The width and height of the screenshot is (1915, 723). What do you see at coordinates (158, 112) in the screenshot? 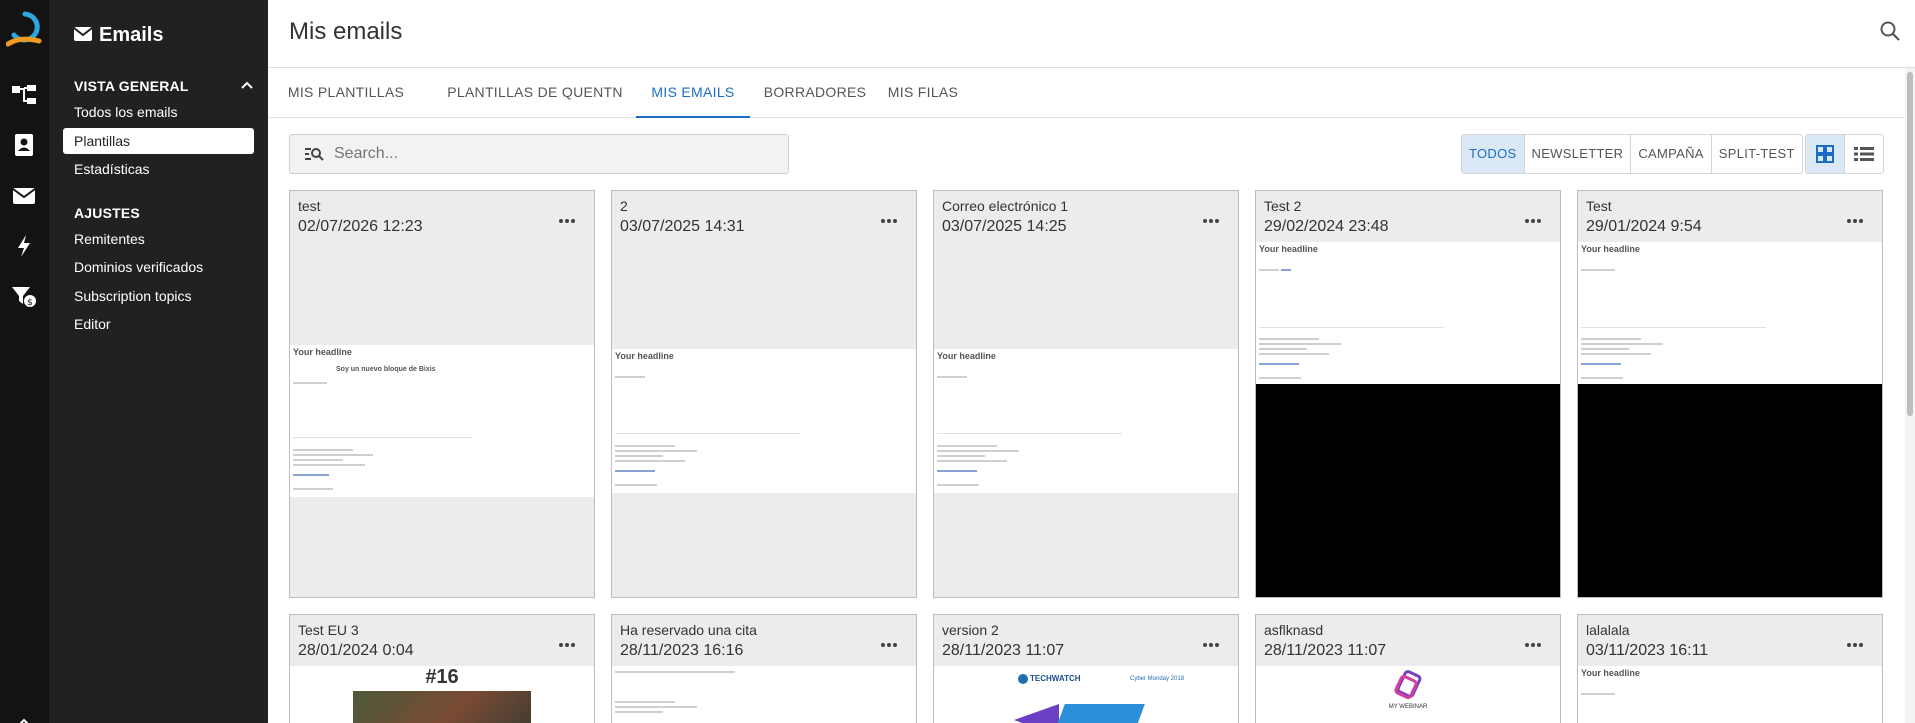
I see `sidebar-item-todos-los-emails: Todos los emails` at bounding box center [158, 112].